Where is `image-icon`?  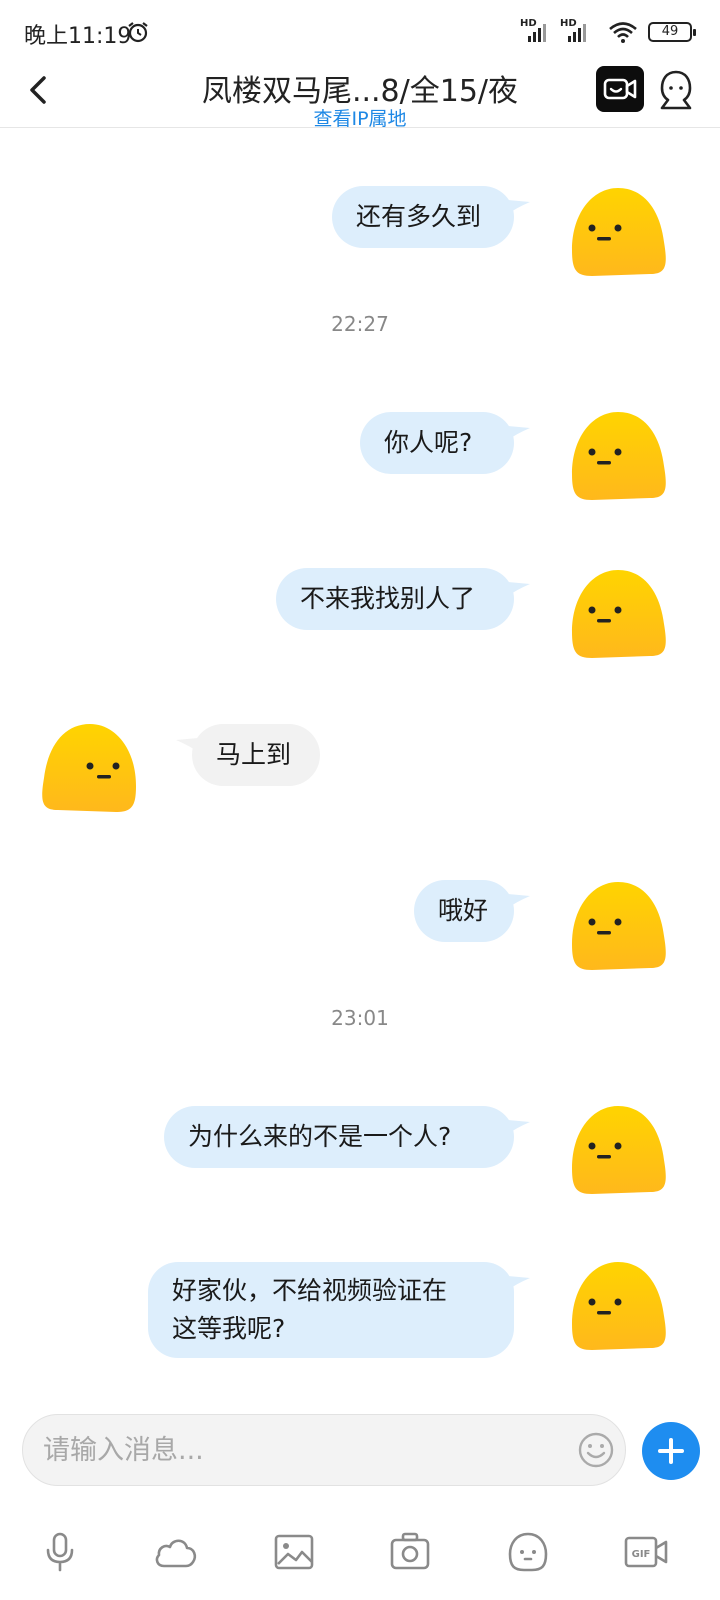
image-icon is located at coordinates (294, 1552).